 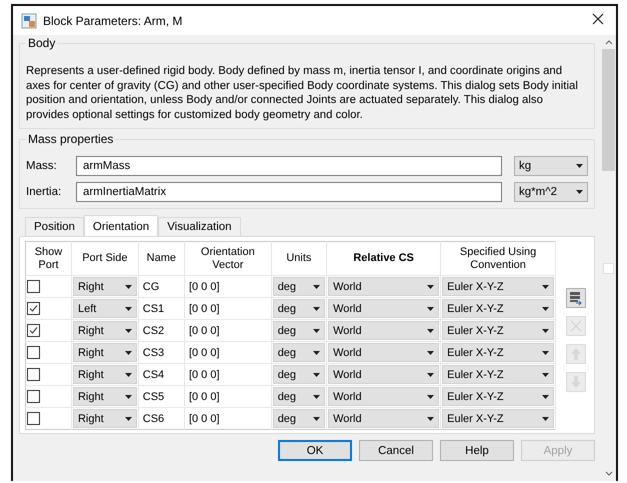 I want to click on text-field: armMass, so click(x=289, y=166).